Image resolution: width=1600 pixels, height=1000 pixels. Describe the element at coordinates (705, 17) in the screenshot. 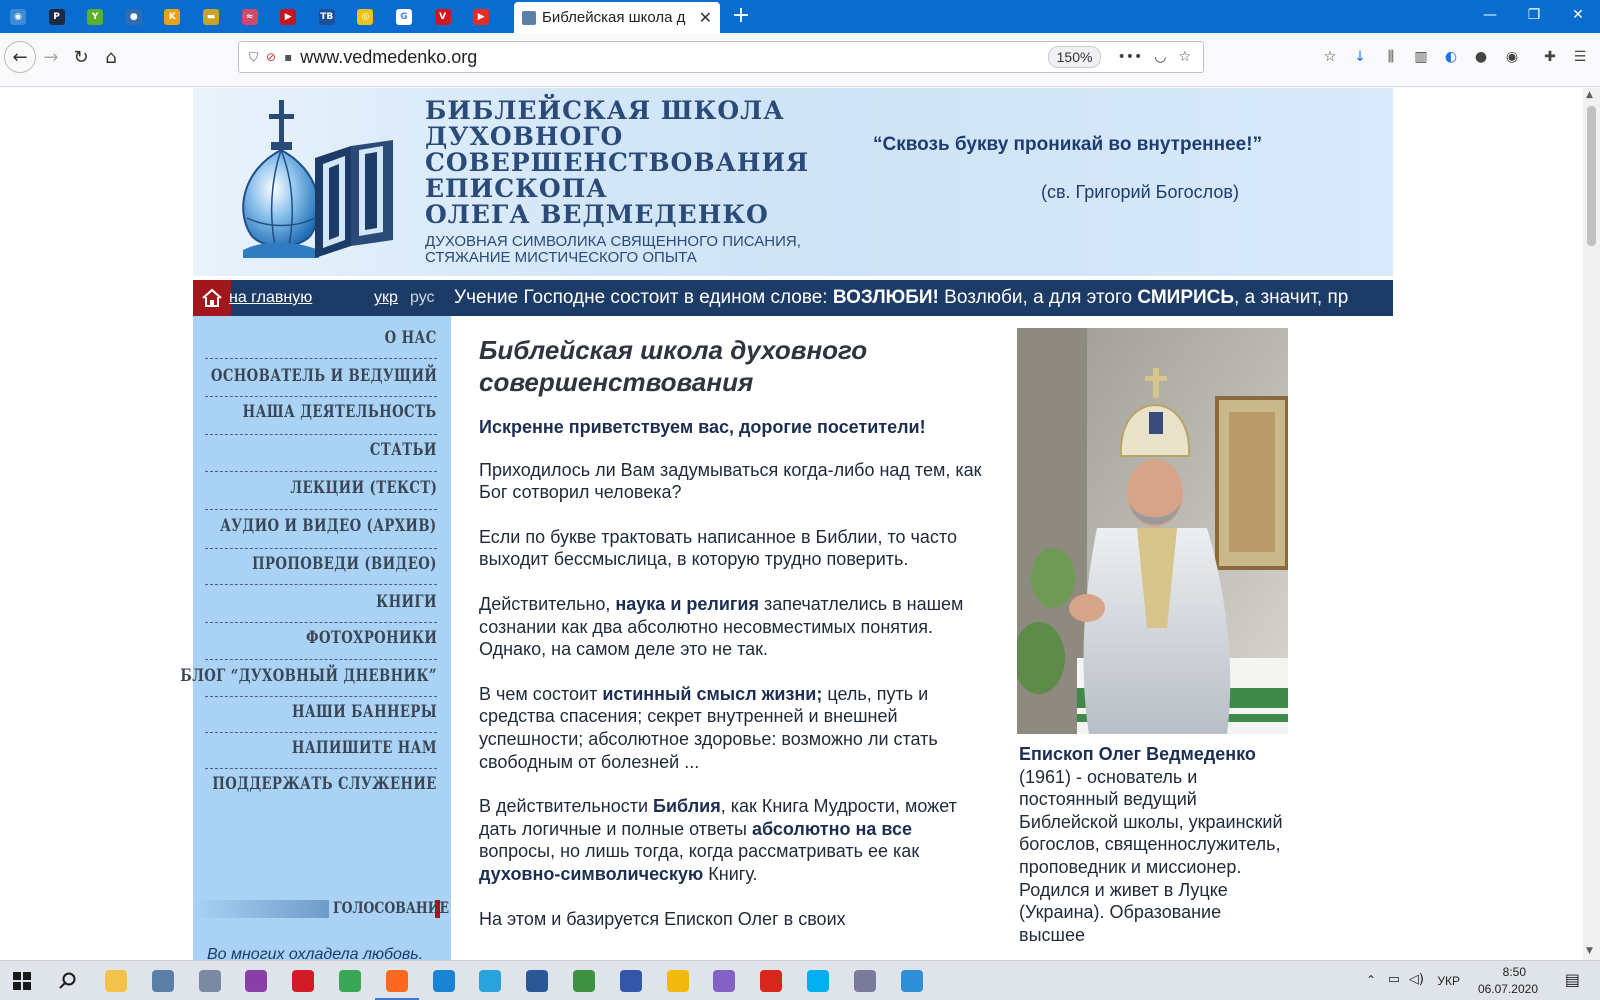

I see `close-tab-icon: ✕` at that location.